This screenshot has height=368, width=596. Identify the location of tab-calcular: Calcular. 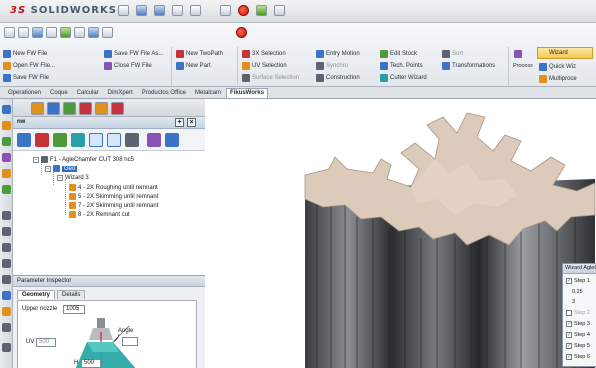
(88, 93).